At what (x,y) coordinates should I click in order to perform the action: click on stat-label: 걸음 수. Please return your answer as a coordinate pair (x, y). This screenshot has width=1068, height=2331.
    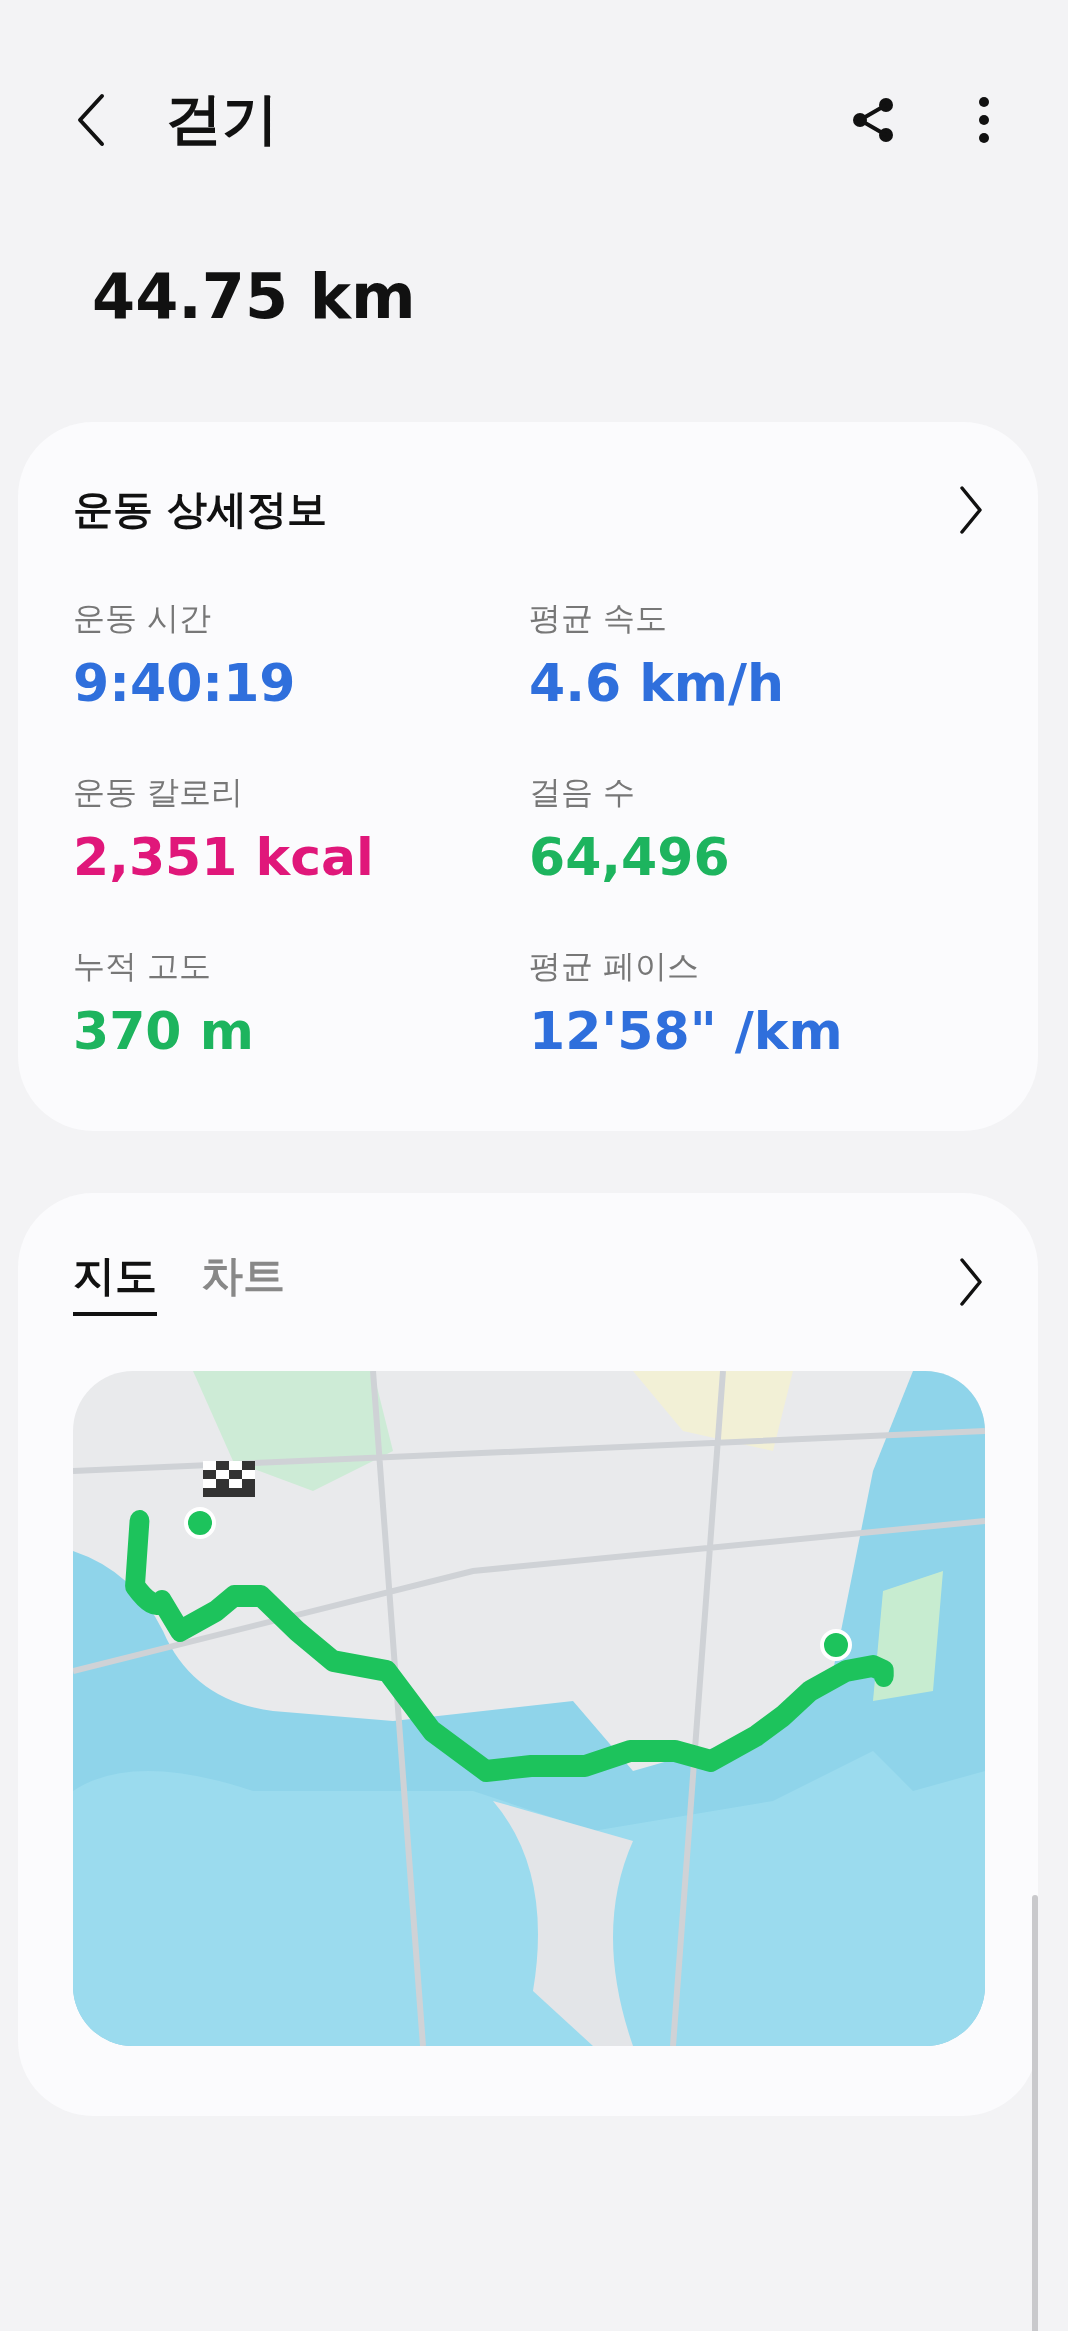
    Looking at the image, I should click on (583, 792).